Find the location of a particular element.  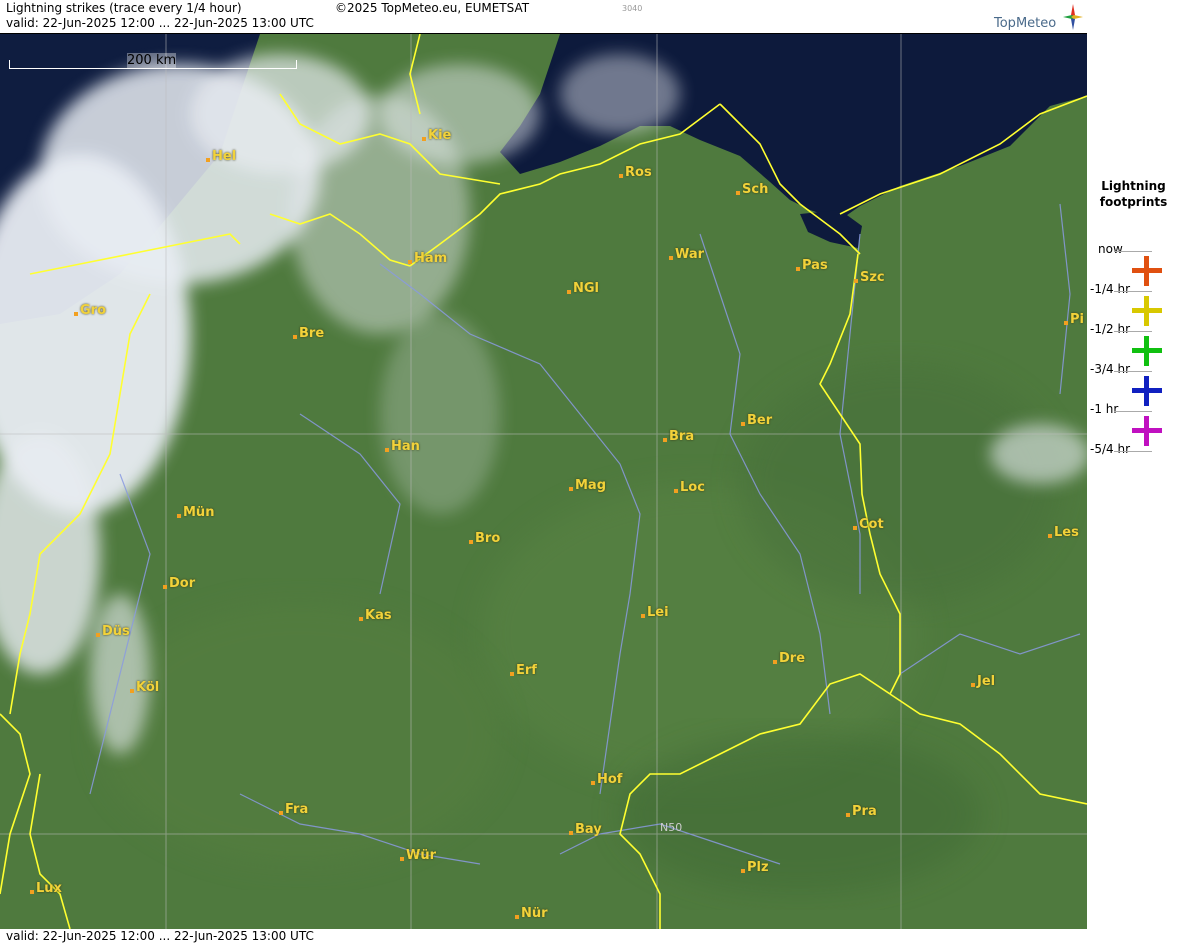

city-label: Wür is located at coordinates (418, 855).